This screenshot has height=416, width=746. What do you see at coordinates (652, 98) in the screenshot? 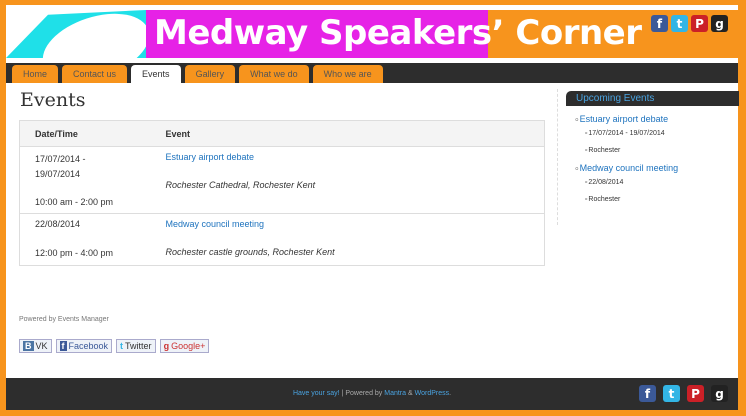
I see `widget-title-upcoming-events: Upcoming Events` at bounding box center [652, 98].